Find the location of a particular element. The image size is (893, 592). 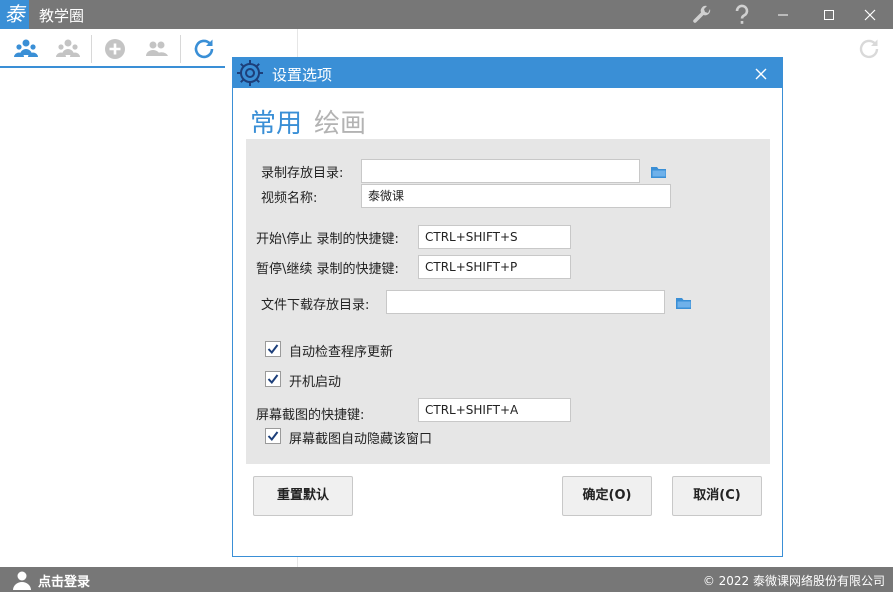

minimize-icon is located at coordinates (783, 14).